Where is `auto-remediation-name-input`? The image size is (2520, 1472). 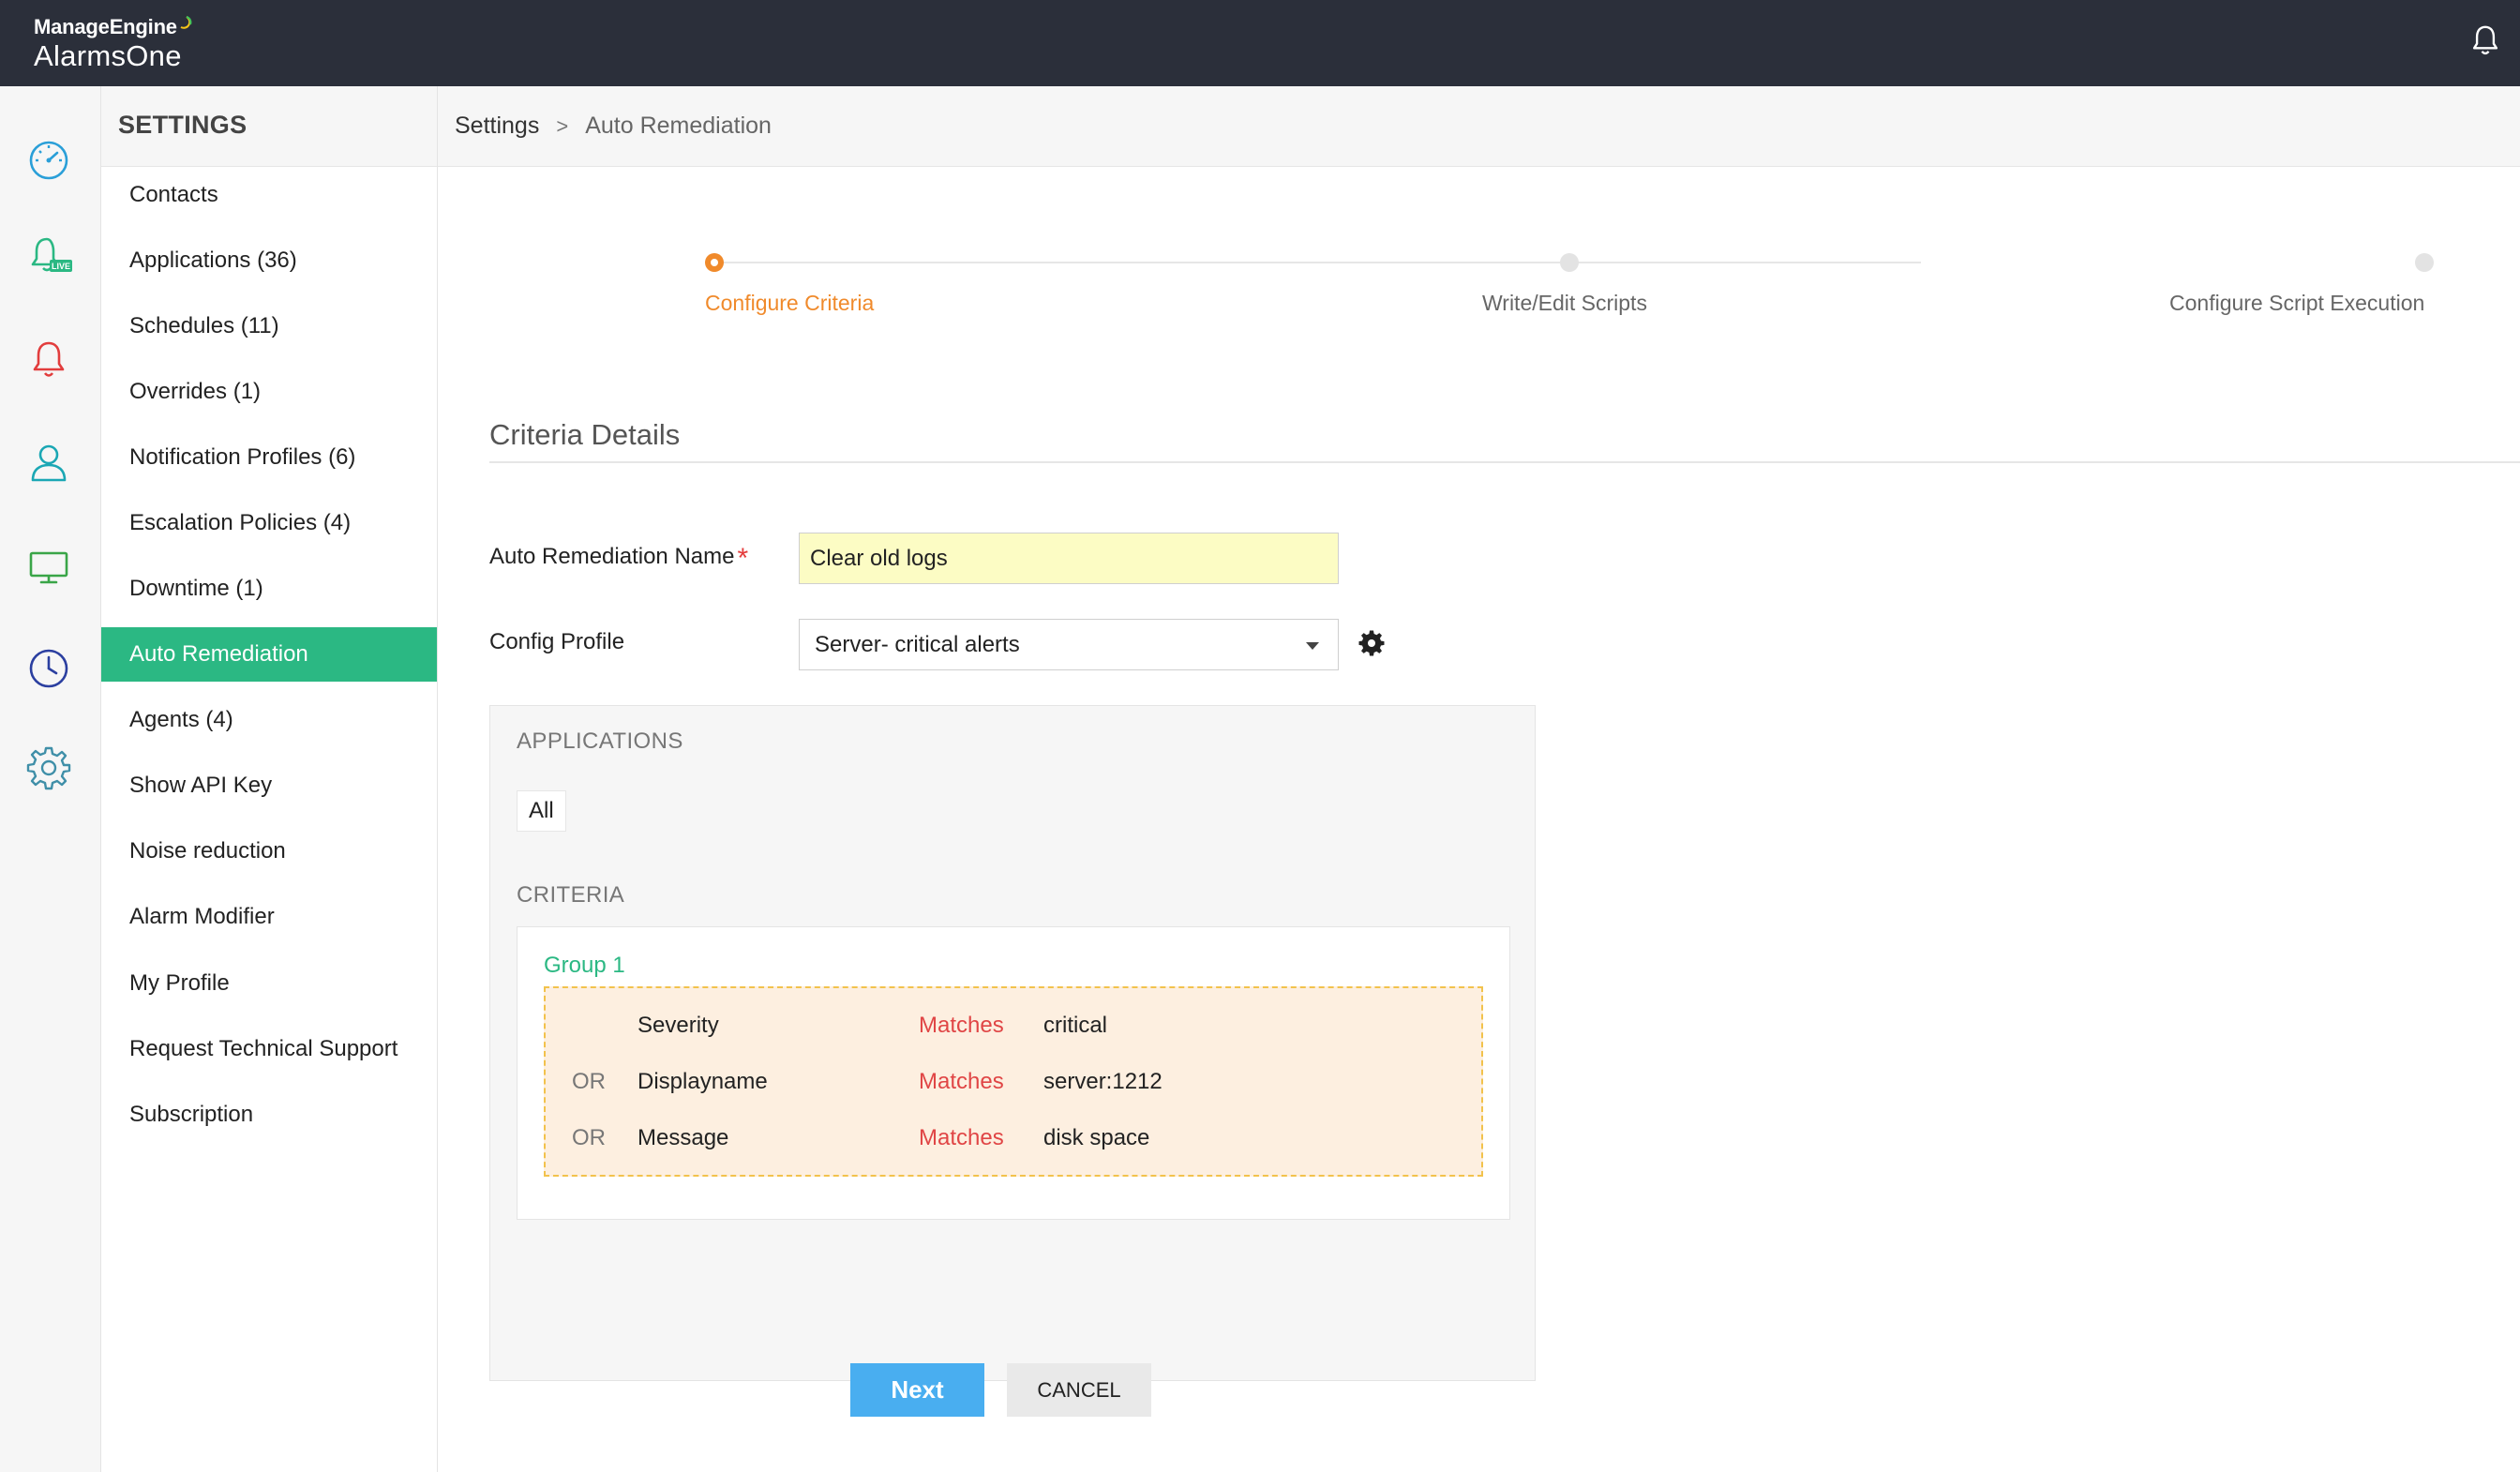
auto-remediation-name-input is located at coordinates (1069, 558).